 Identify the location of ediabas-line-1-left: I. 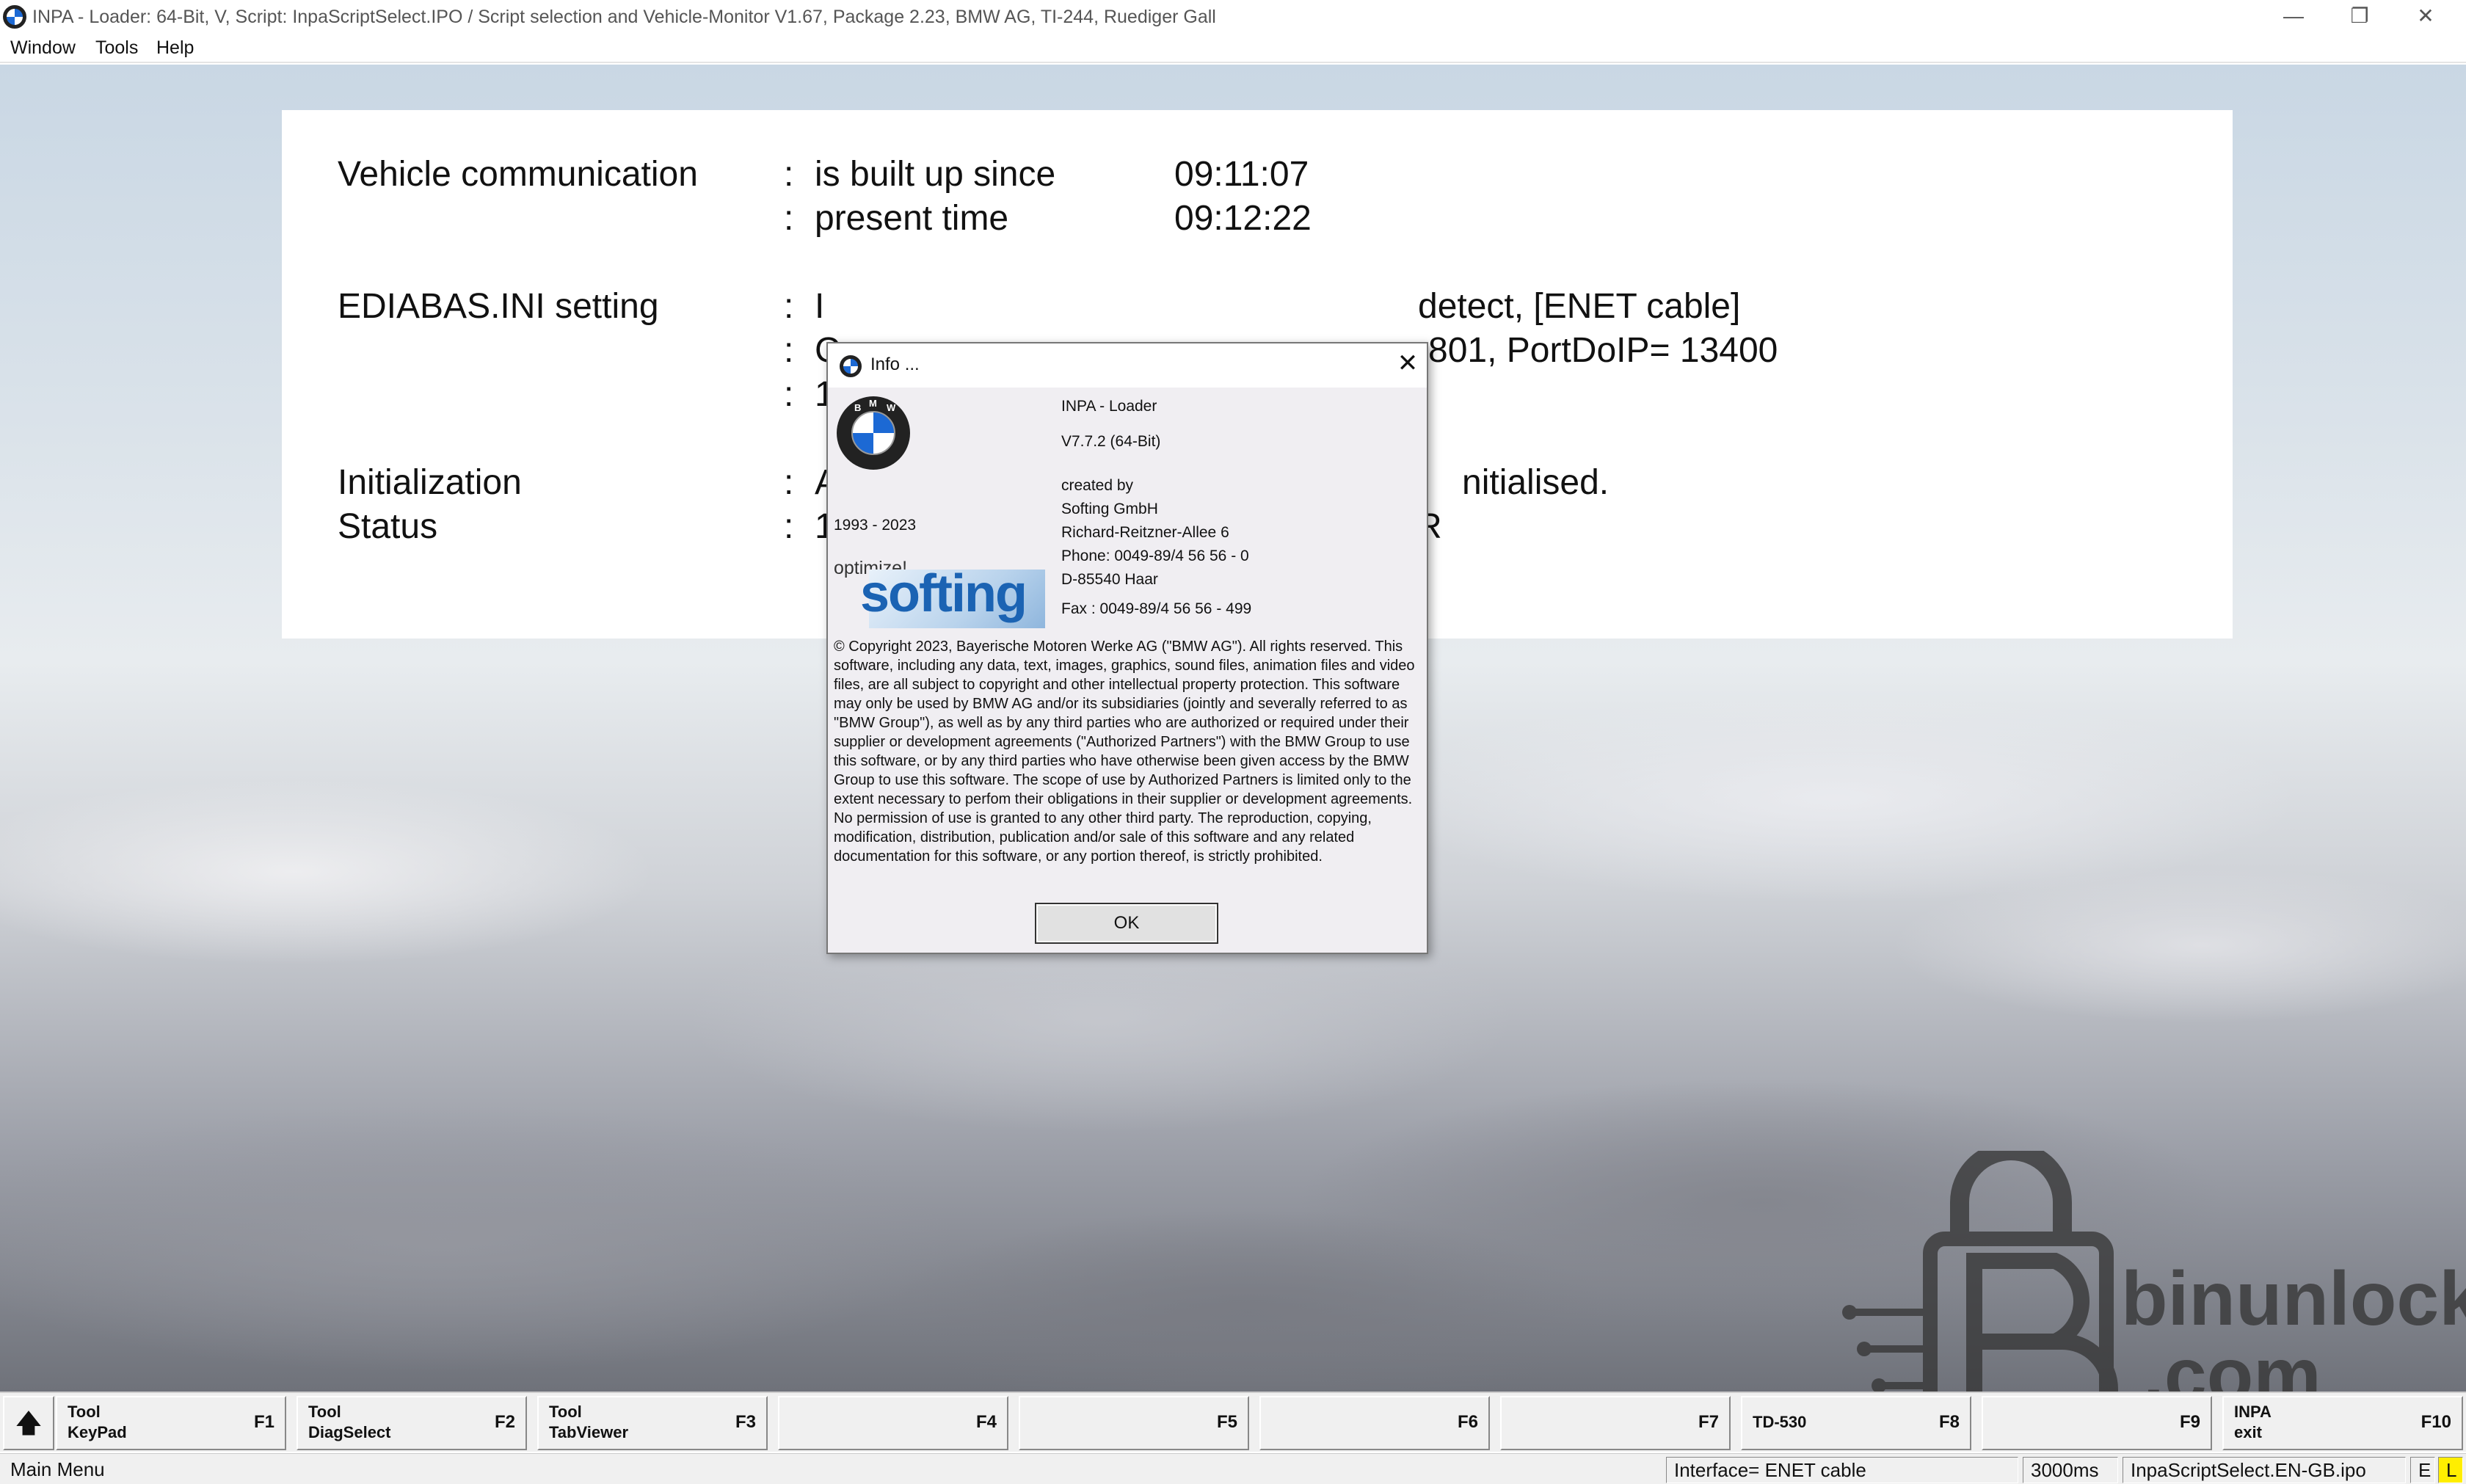
(820, 306).